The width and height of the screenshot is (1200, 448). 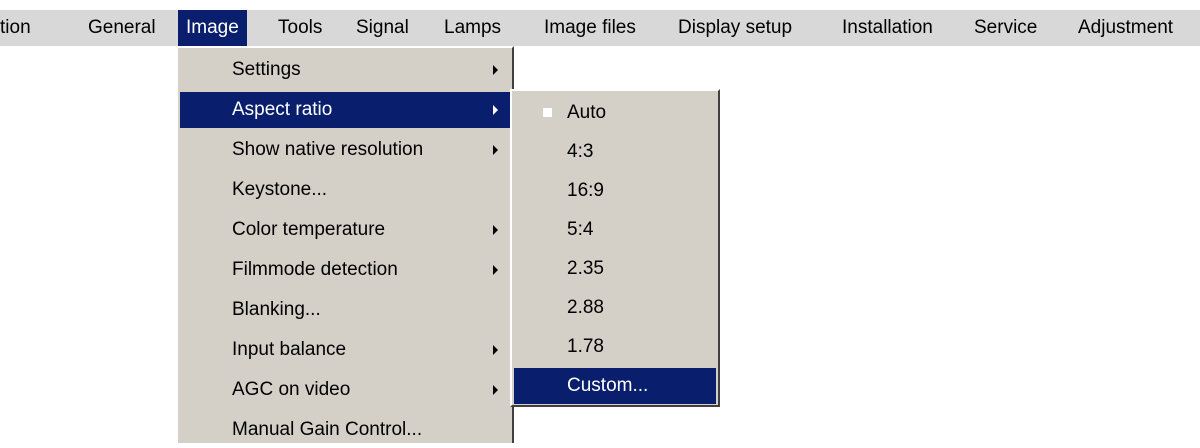 What do you see at coordinates (382, 28) in the screenshot?
I see `menubar-item-signal: Signal` at bounding box center [382, 28].